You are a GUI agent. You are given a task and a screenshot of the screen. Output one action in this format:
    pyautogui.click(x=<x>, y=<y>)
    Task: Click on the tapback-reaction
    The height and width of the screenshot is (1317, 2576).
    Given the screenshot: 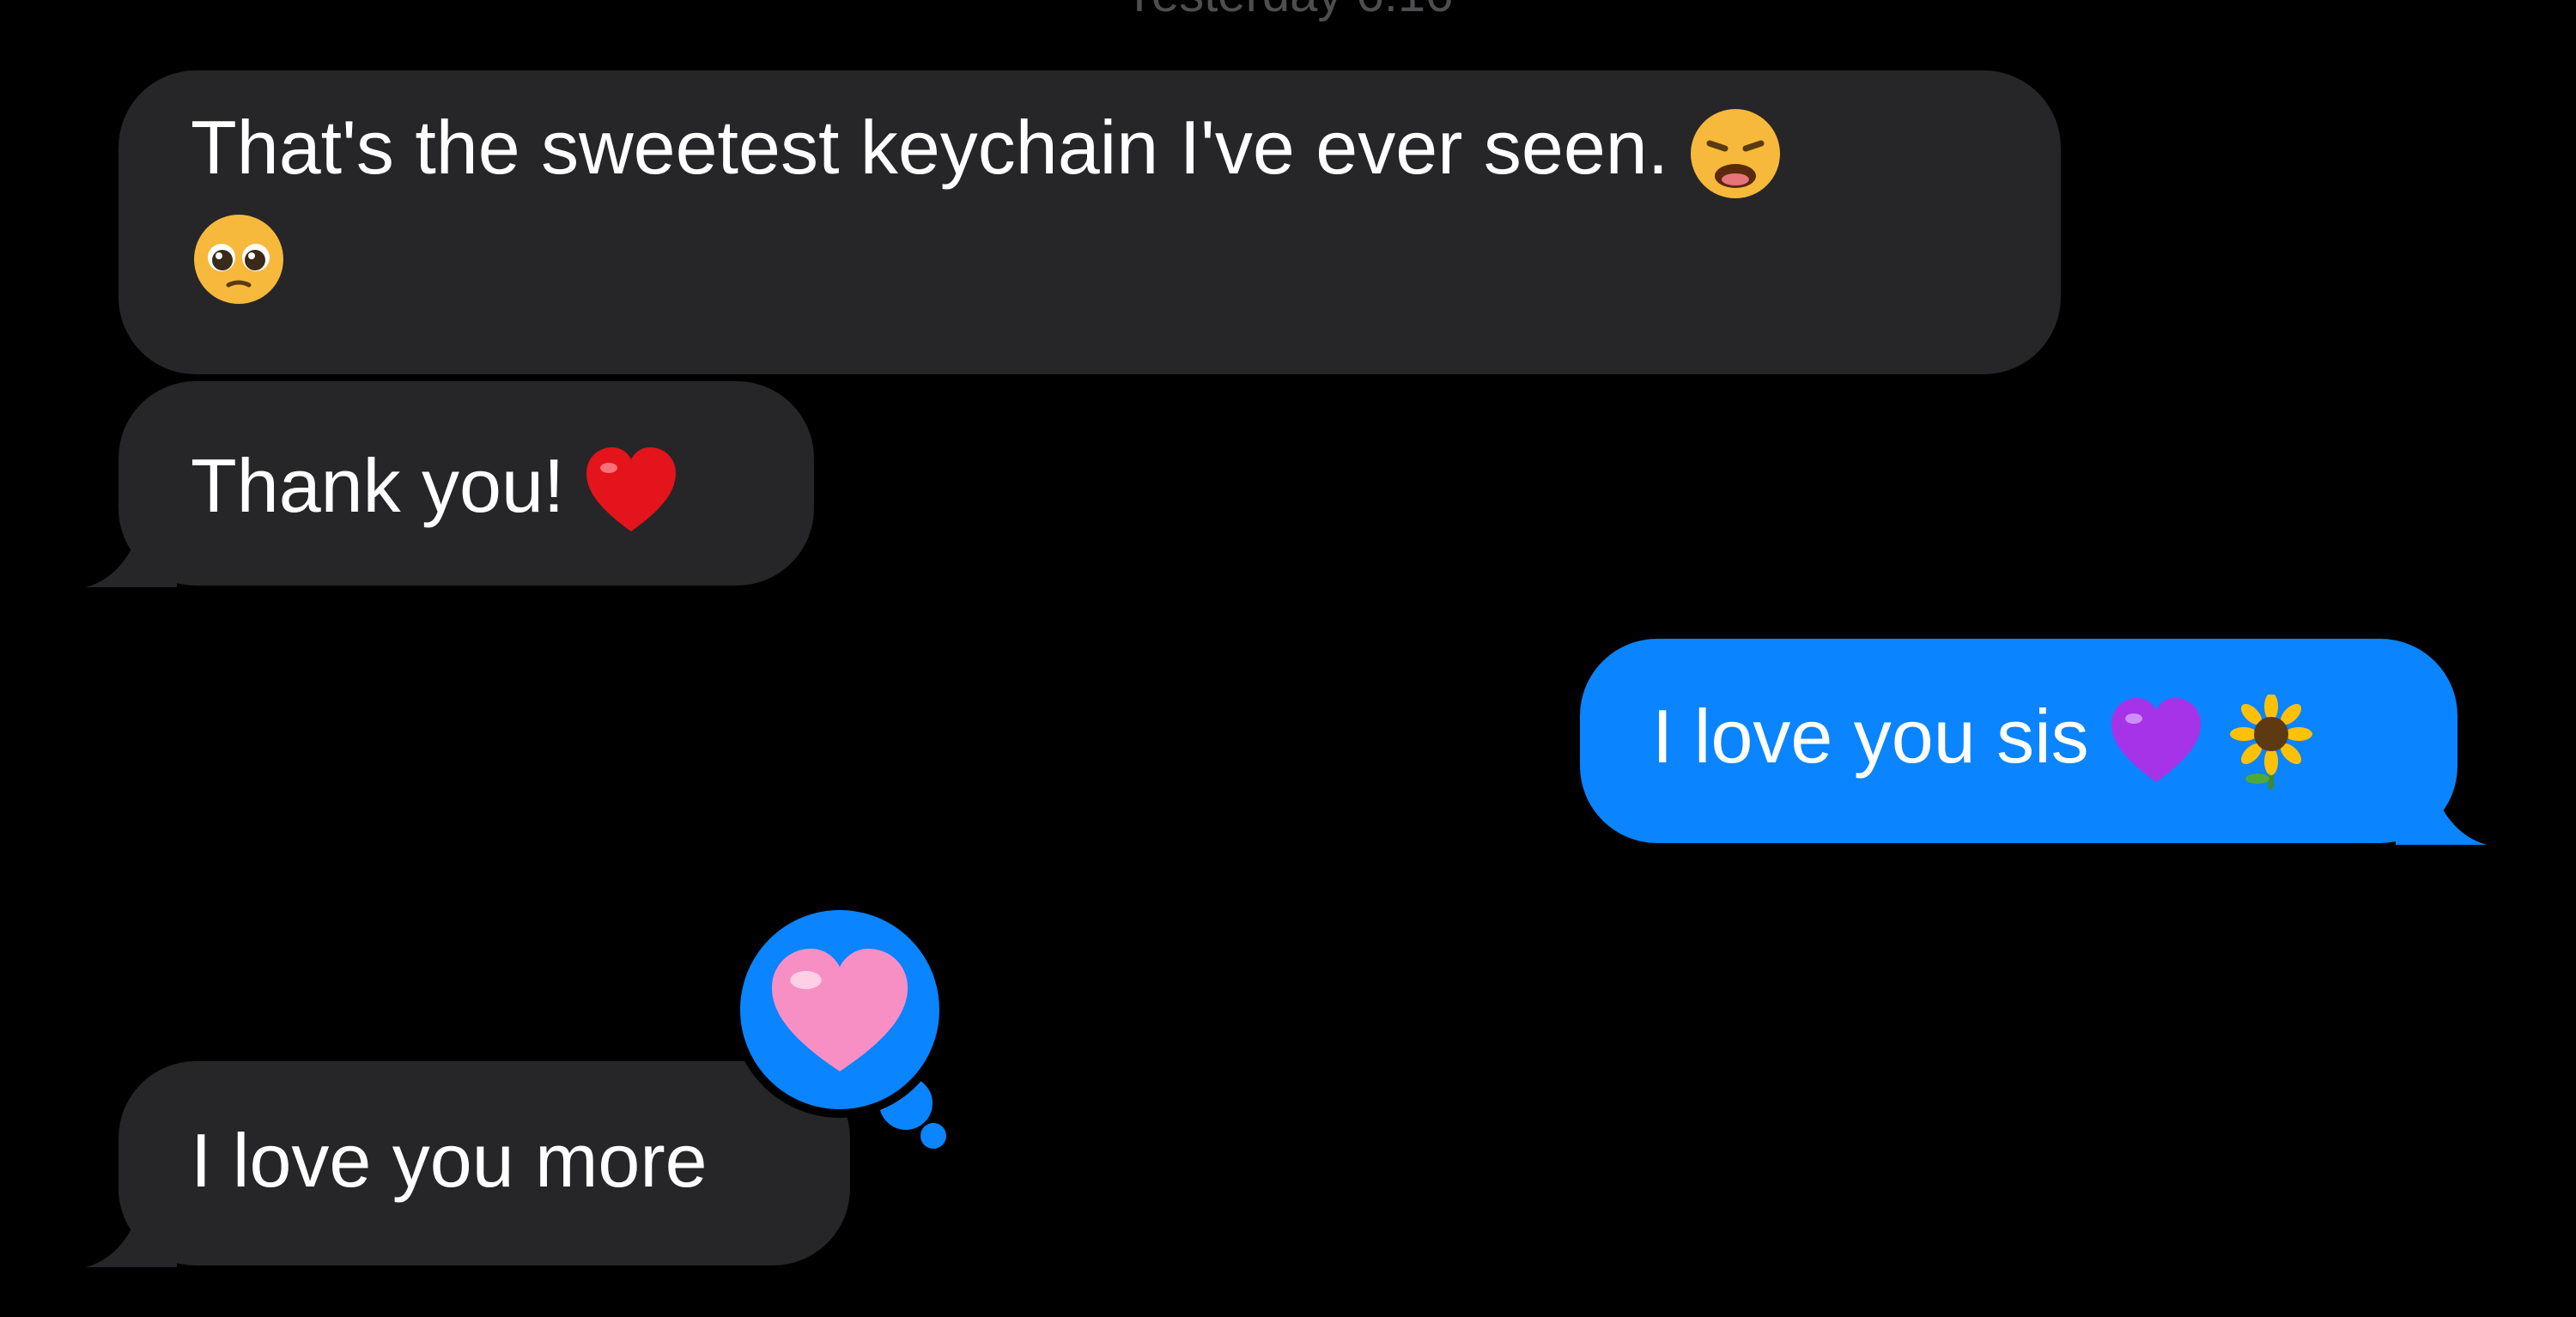 What is the action you would take?
    pyautogui.click(x=840, y=1009)
    